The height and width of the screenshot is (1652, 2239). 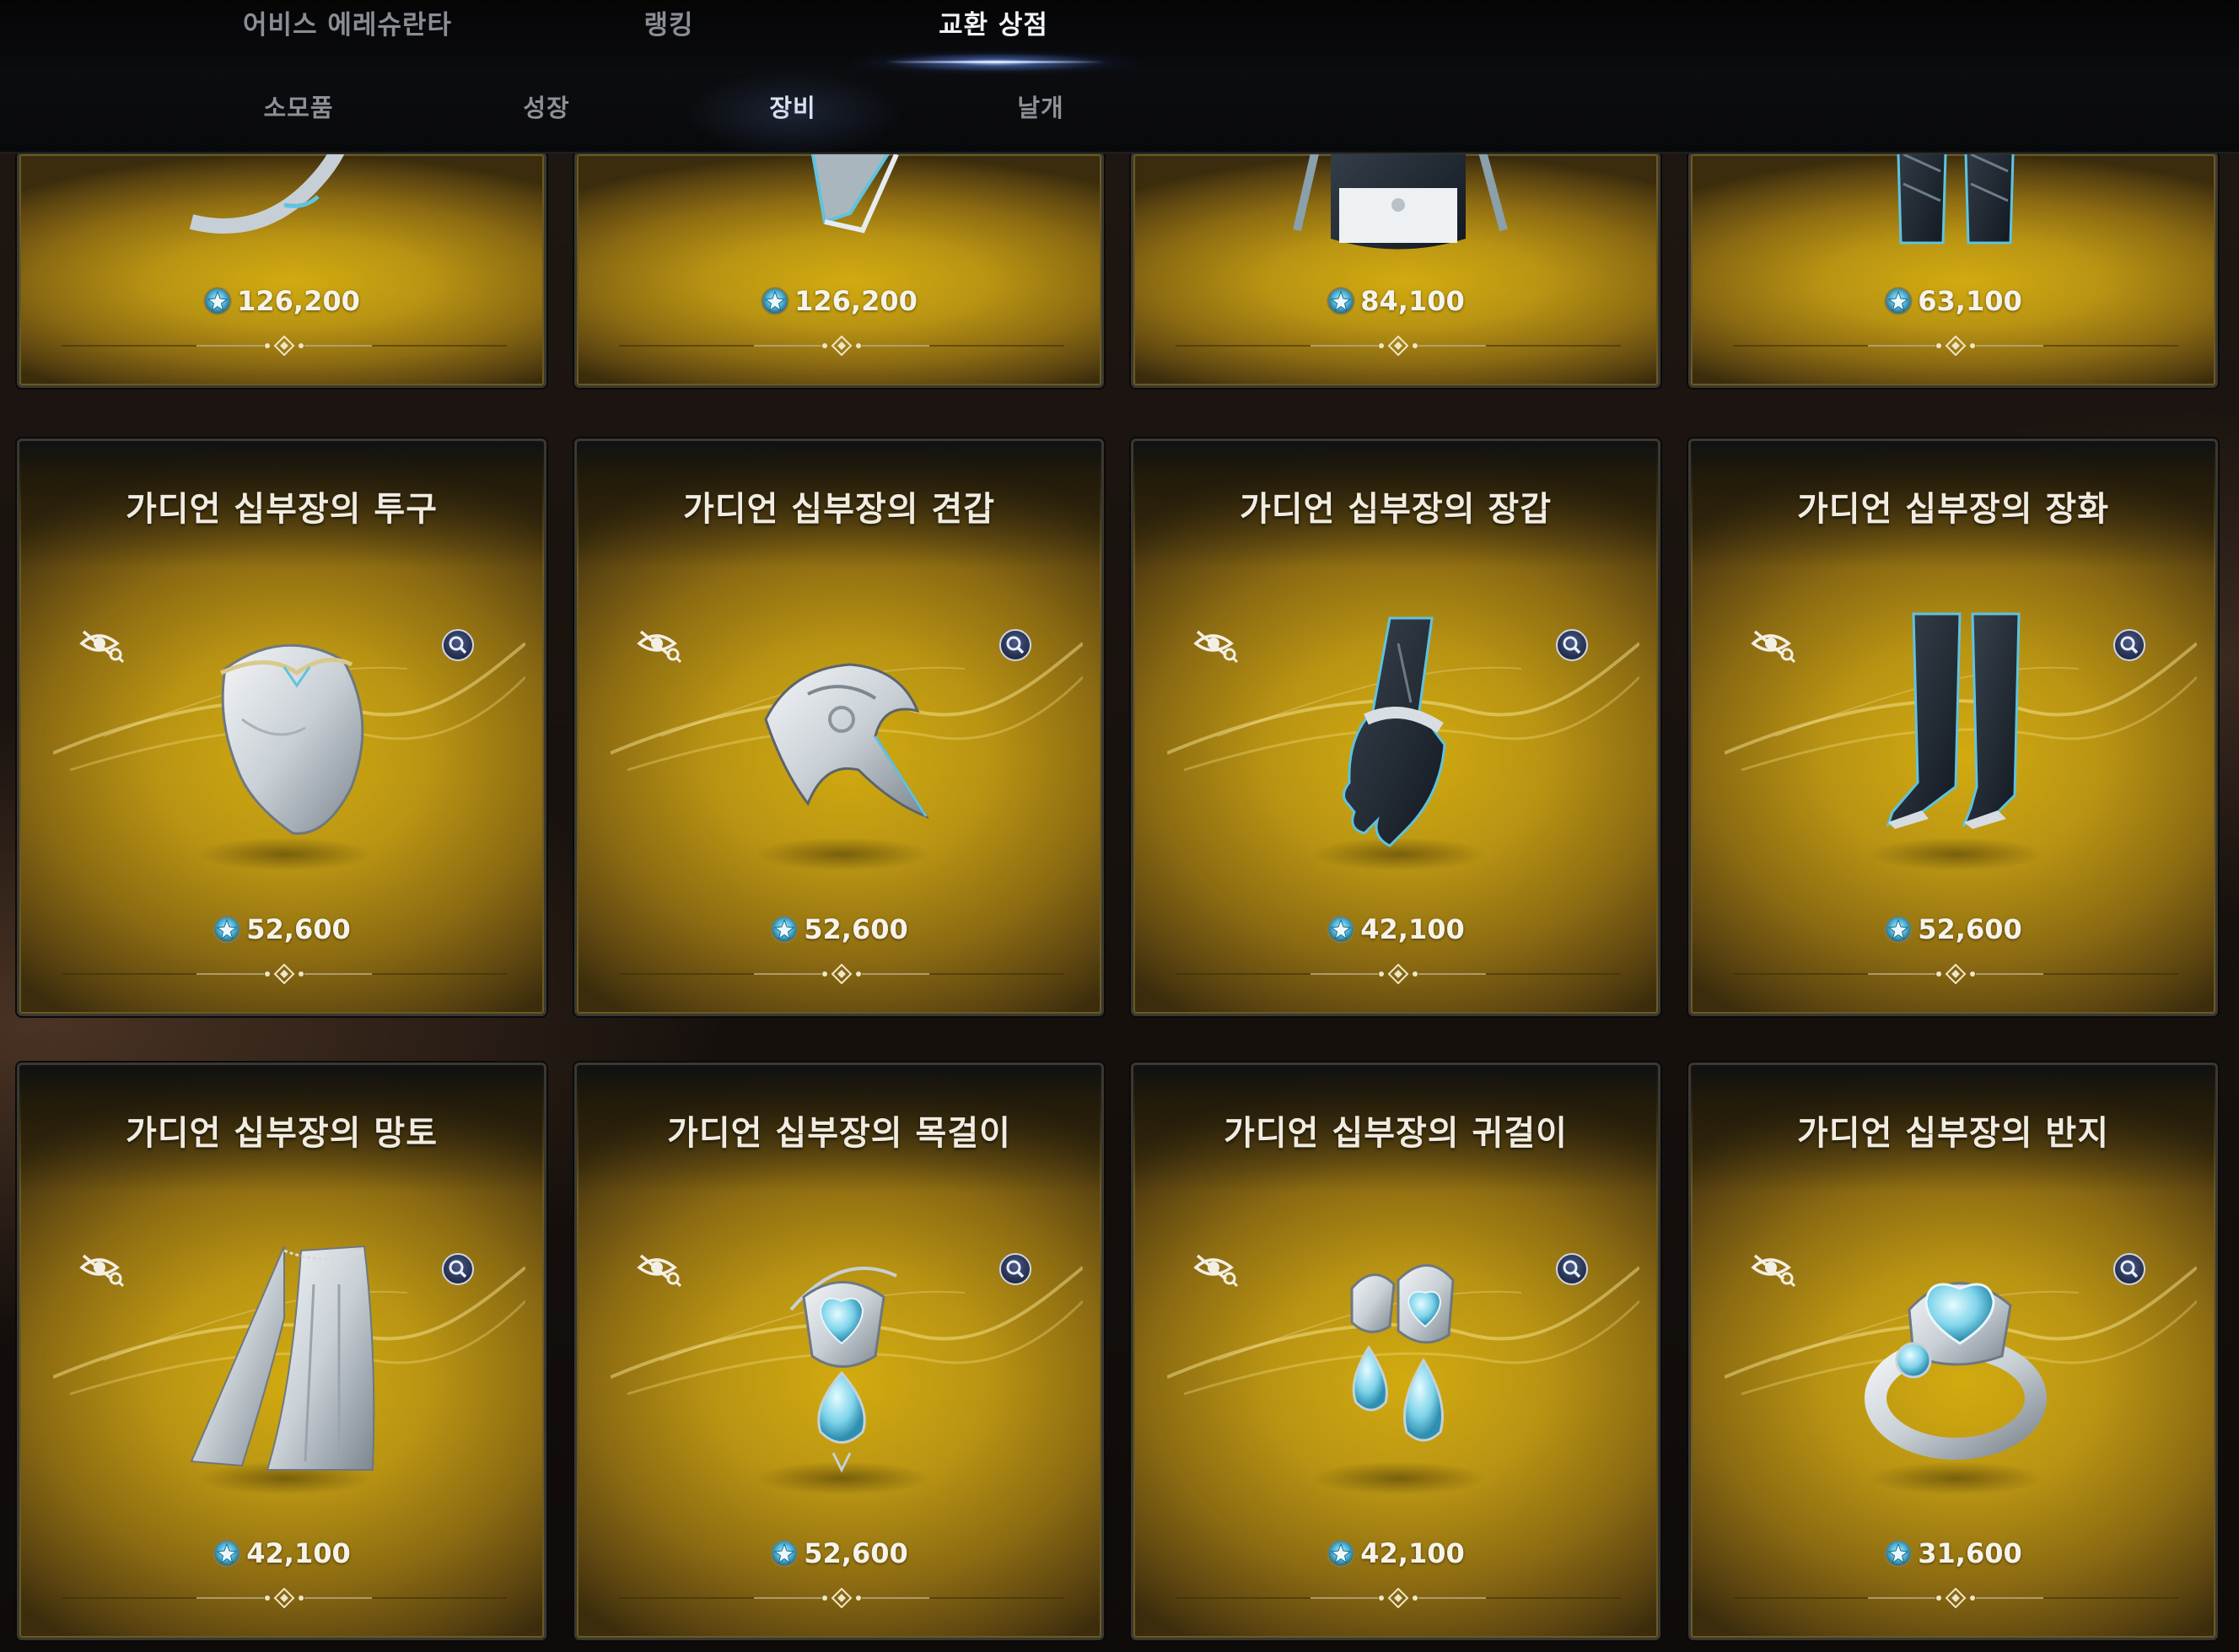 What do you see at coordinates (1956, 1371) in the screenshot?
I see `ring-icon` at bounding box center [1956, 1371].